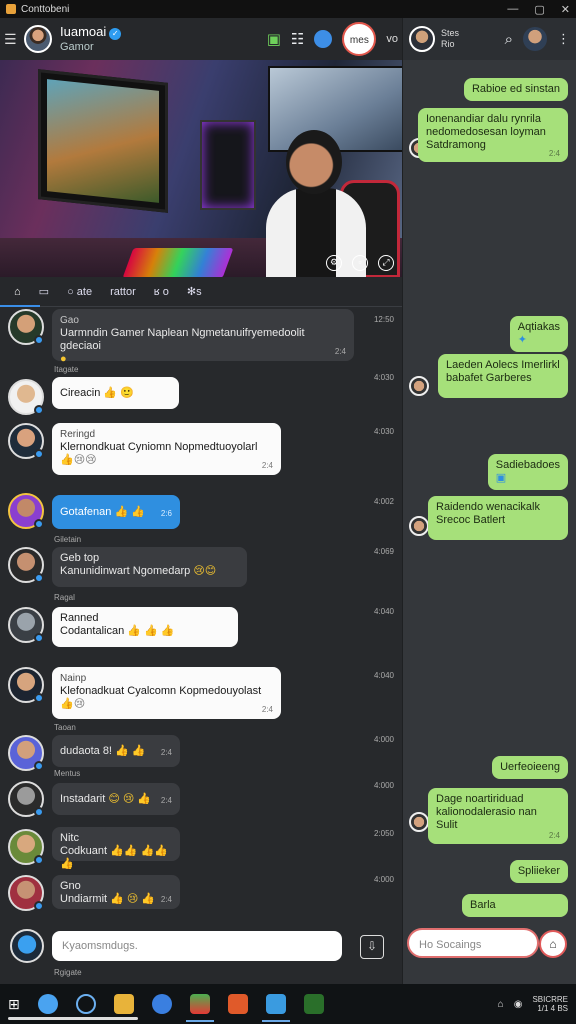 The image size is (576, 1024). I want to click on emoji-reactions: 😊 😢 👍, so click(130, 799).